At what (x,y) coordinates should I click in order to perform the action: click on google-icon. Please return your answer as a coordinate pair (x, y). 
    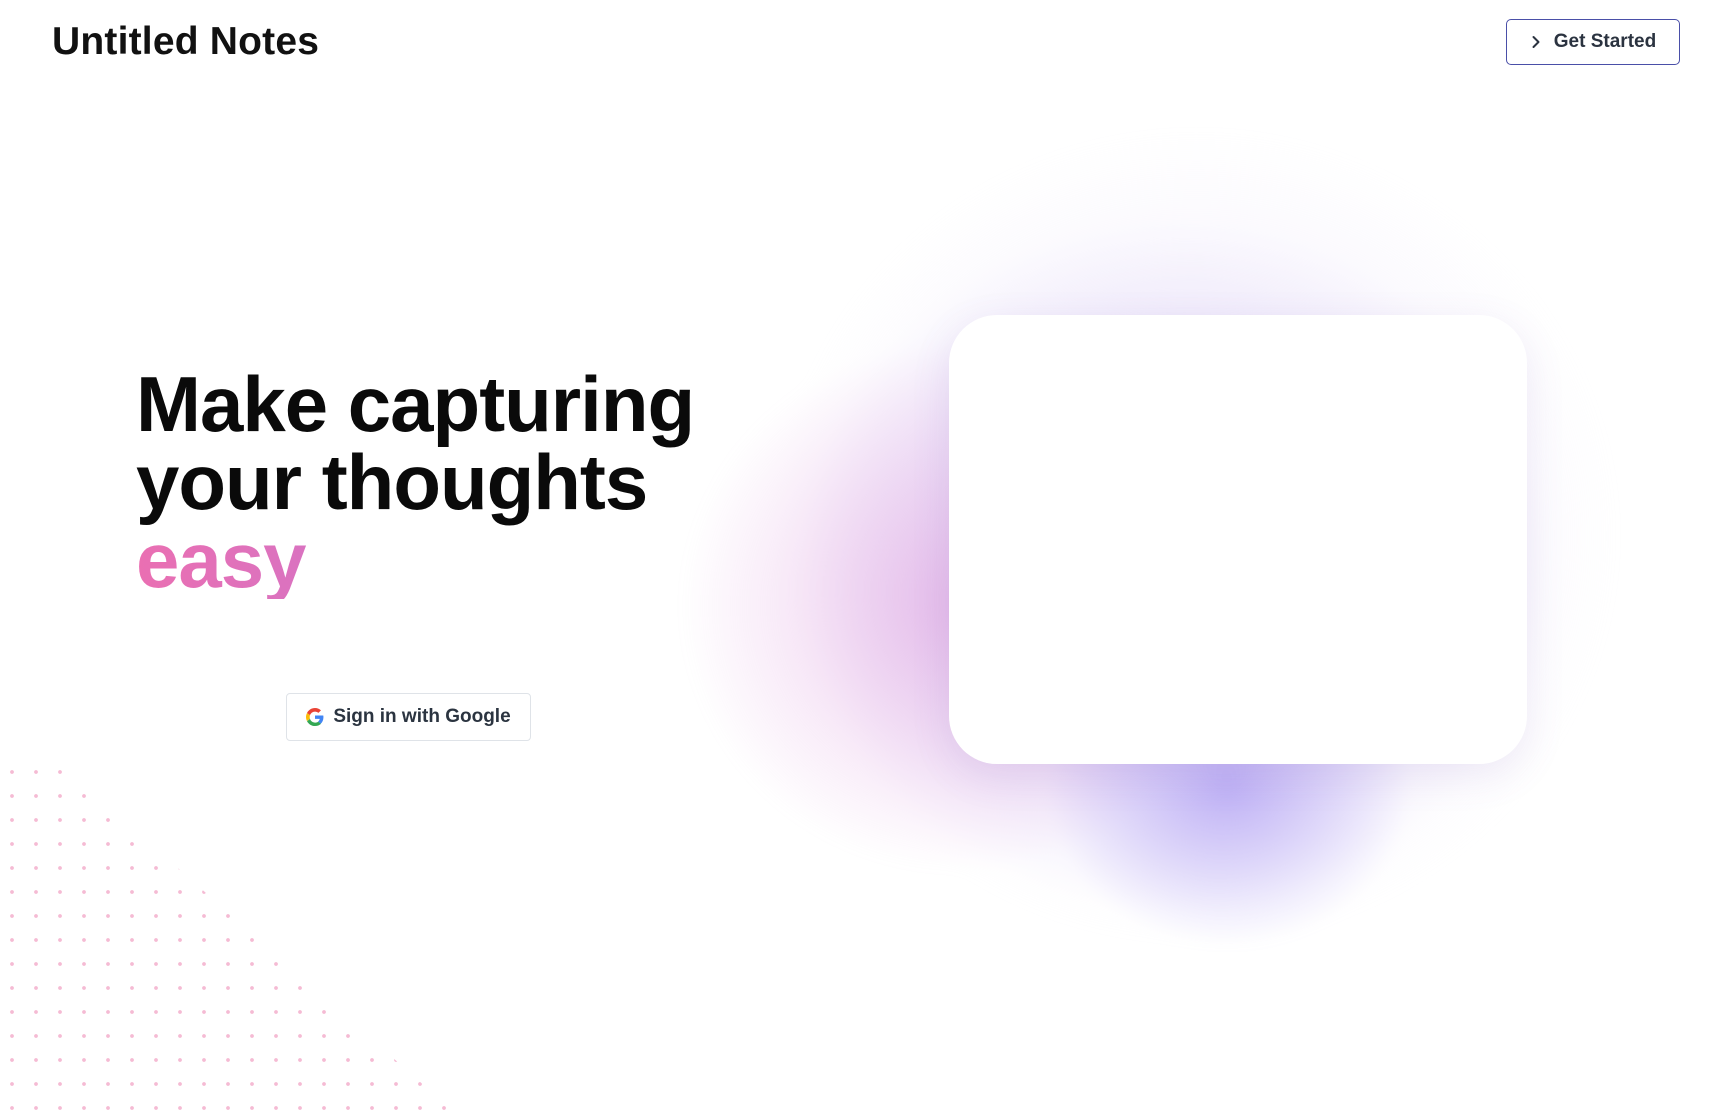
    Looking at the image, I should click on (315, 717).